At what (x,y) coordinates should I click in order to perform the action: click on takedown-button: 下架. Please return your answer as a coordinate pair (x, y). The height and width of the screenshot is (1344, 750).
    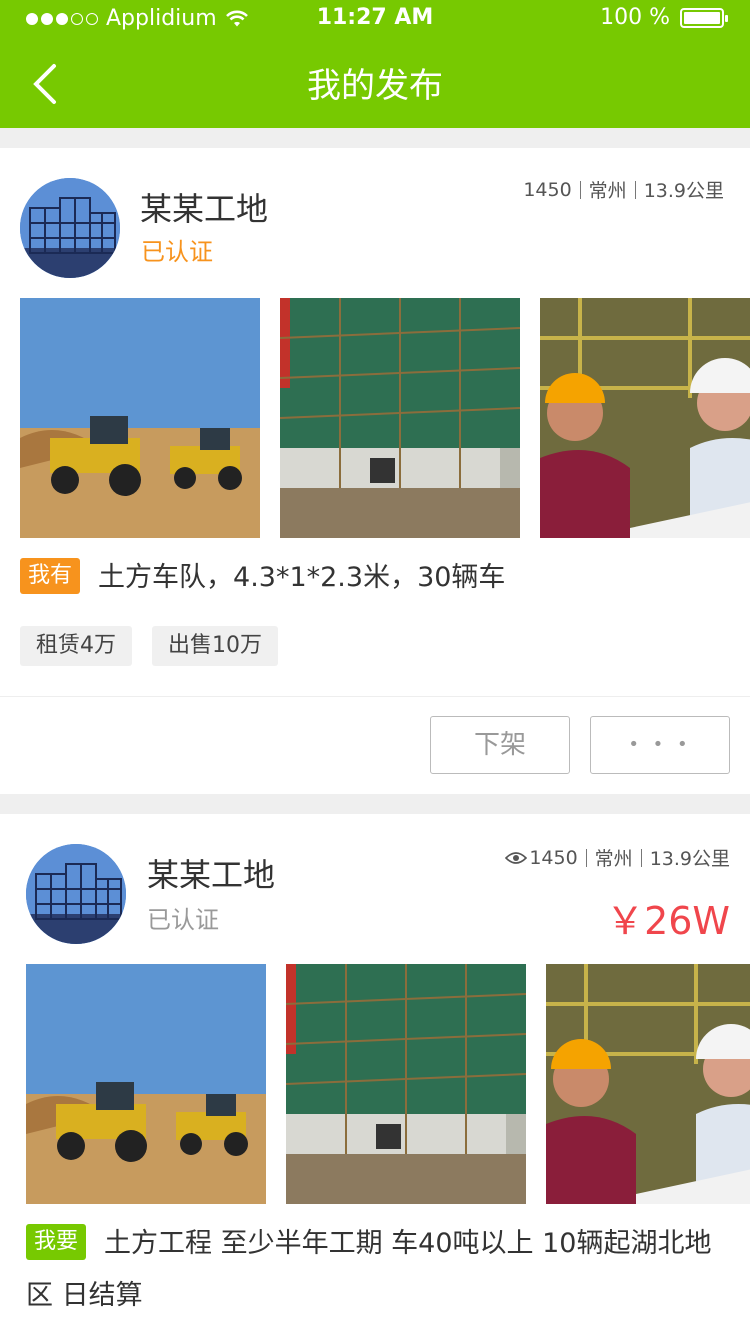
    Looking at the image, I should click on (500, 745).